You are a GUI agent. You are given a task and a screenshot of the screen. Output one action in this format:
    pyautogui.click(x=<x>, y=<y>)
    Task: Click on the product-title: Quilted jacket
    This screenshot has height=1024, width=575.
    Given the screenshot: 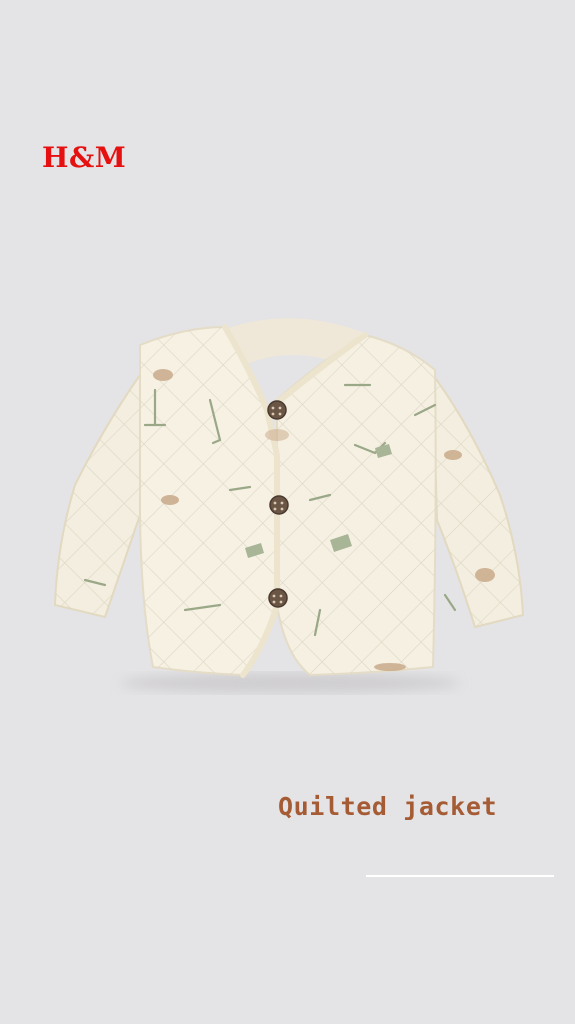 What is the action you would take?
    pyautogui.click(x=388, y=806)
    